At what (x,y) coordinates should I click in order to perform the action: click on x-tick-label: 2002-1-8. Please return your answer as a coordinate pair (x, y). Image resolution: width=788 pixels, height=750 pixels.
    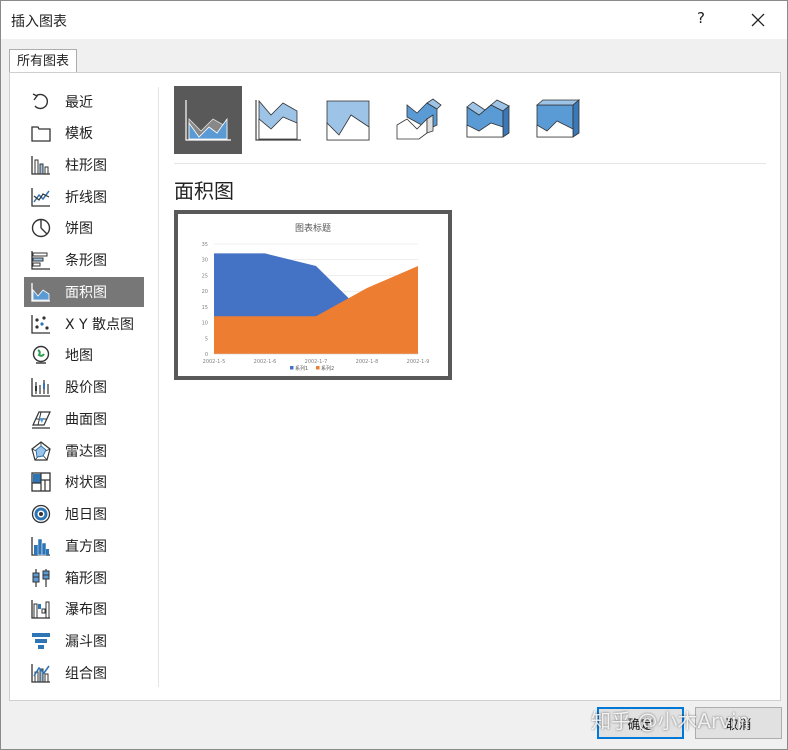
    Looking at the image, I should click on (367, 362).